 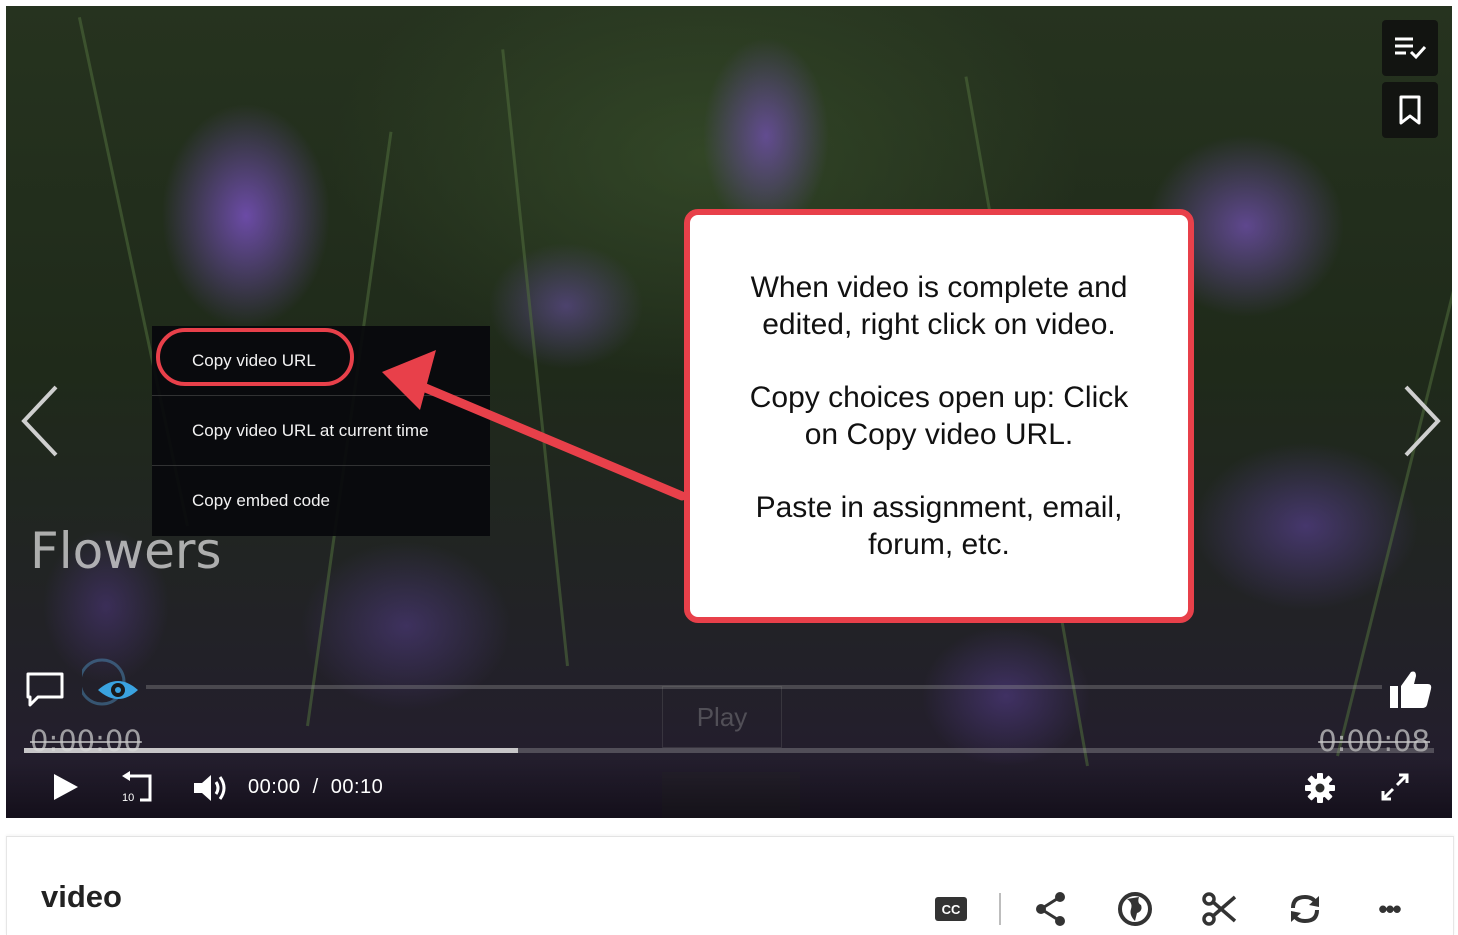 I want to click on thumbs-up-icon, so click(x=1411, y=689).